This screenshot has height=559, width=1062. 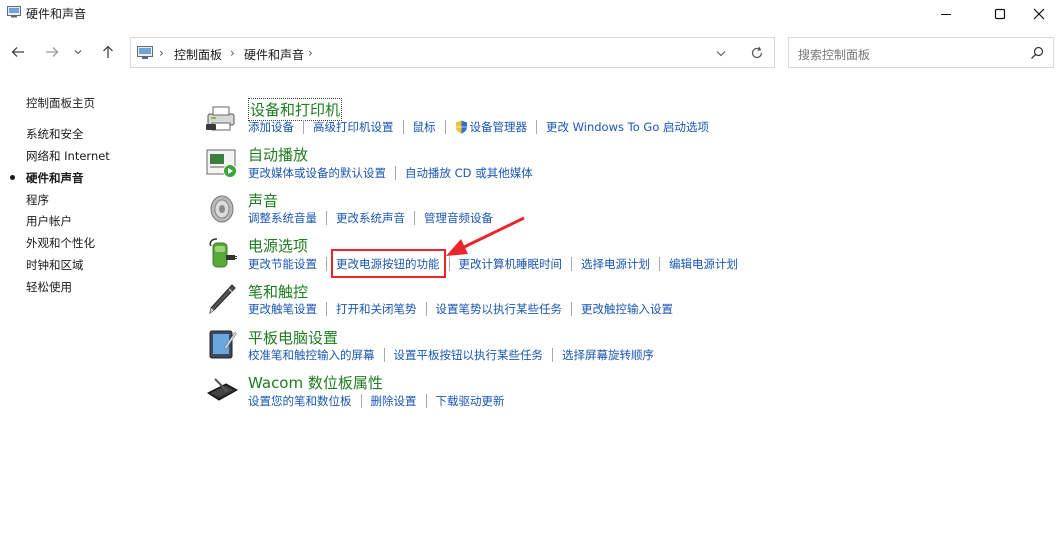 What do you see at coordinates (499, 309) in the screenshot?
I see `link-set-flicks-tasks: 设置笔势以执行某些任务` at bounding box center [499, 309].